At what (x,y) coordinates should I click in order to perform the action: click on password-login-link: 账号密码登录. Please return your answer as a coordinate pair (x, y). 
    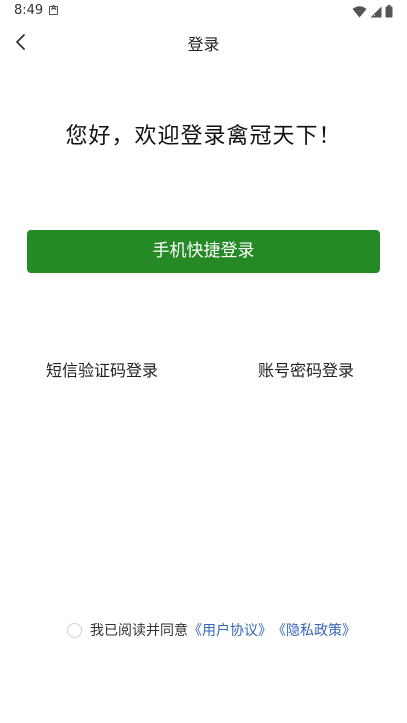
    Looking at the image, I should click on (306, 369).